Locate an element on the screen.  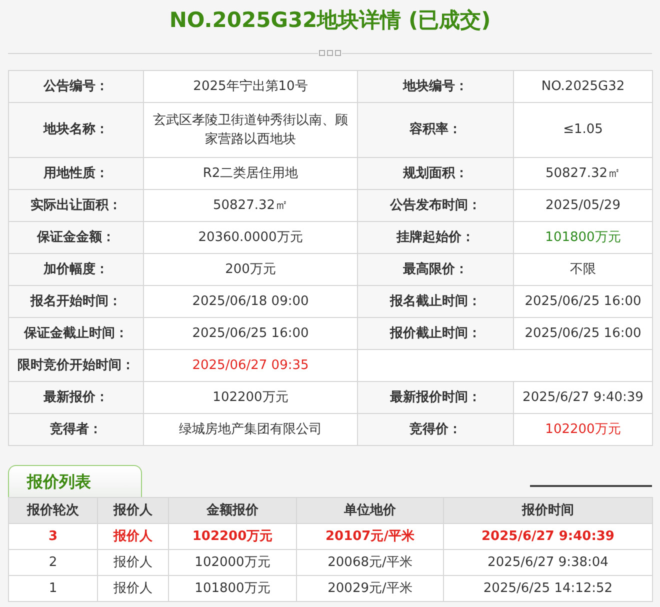
field-label: 公告发布时间： is located at coordinates (436, 206).